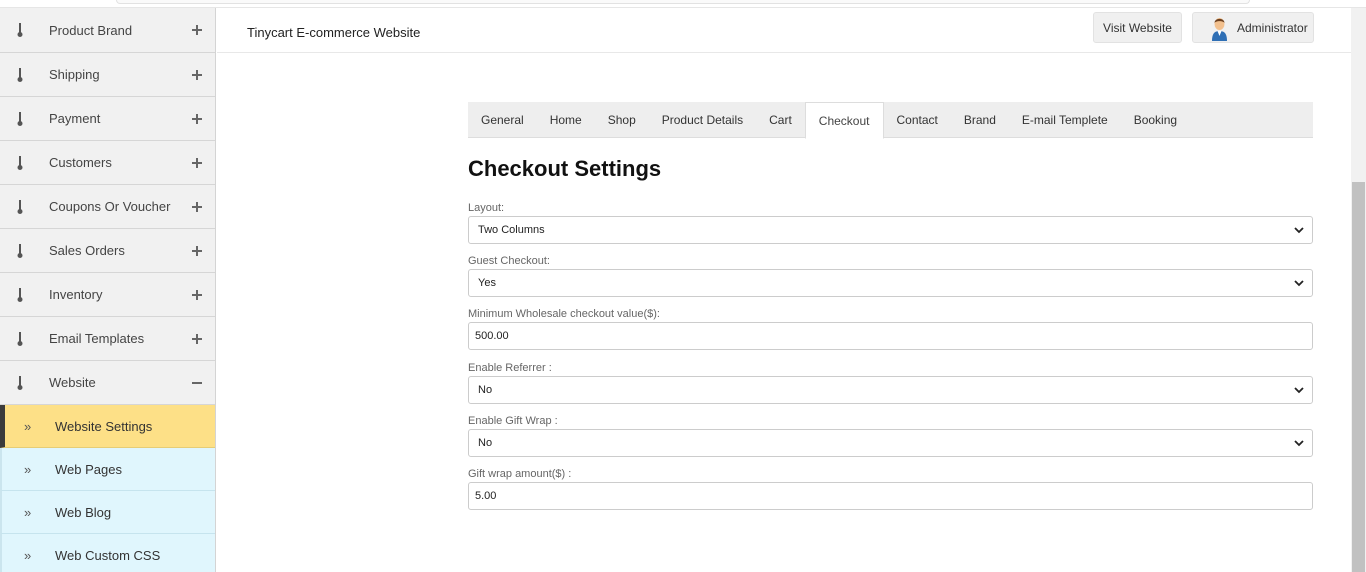 The width and height of the screenshot is (1366, 572). Describe the element at coordinates (520, 474) in the screenshot. I see `gift-wrap-amount-label: Gift wrap amount($) :` at that location.